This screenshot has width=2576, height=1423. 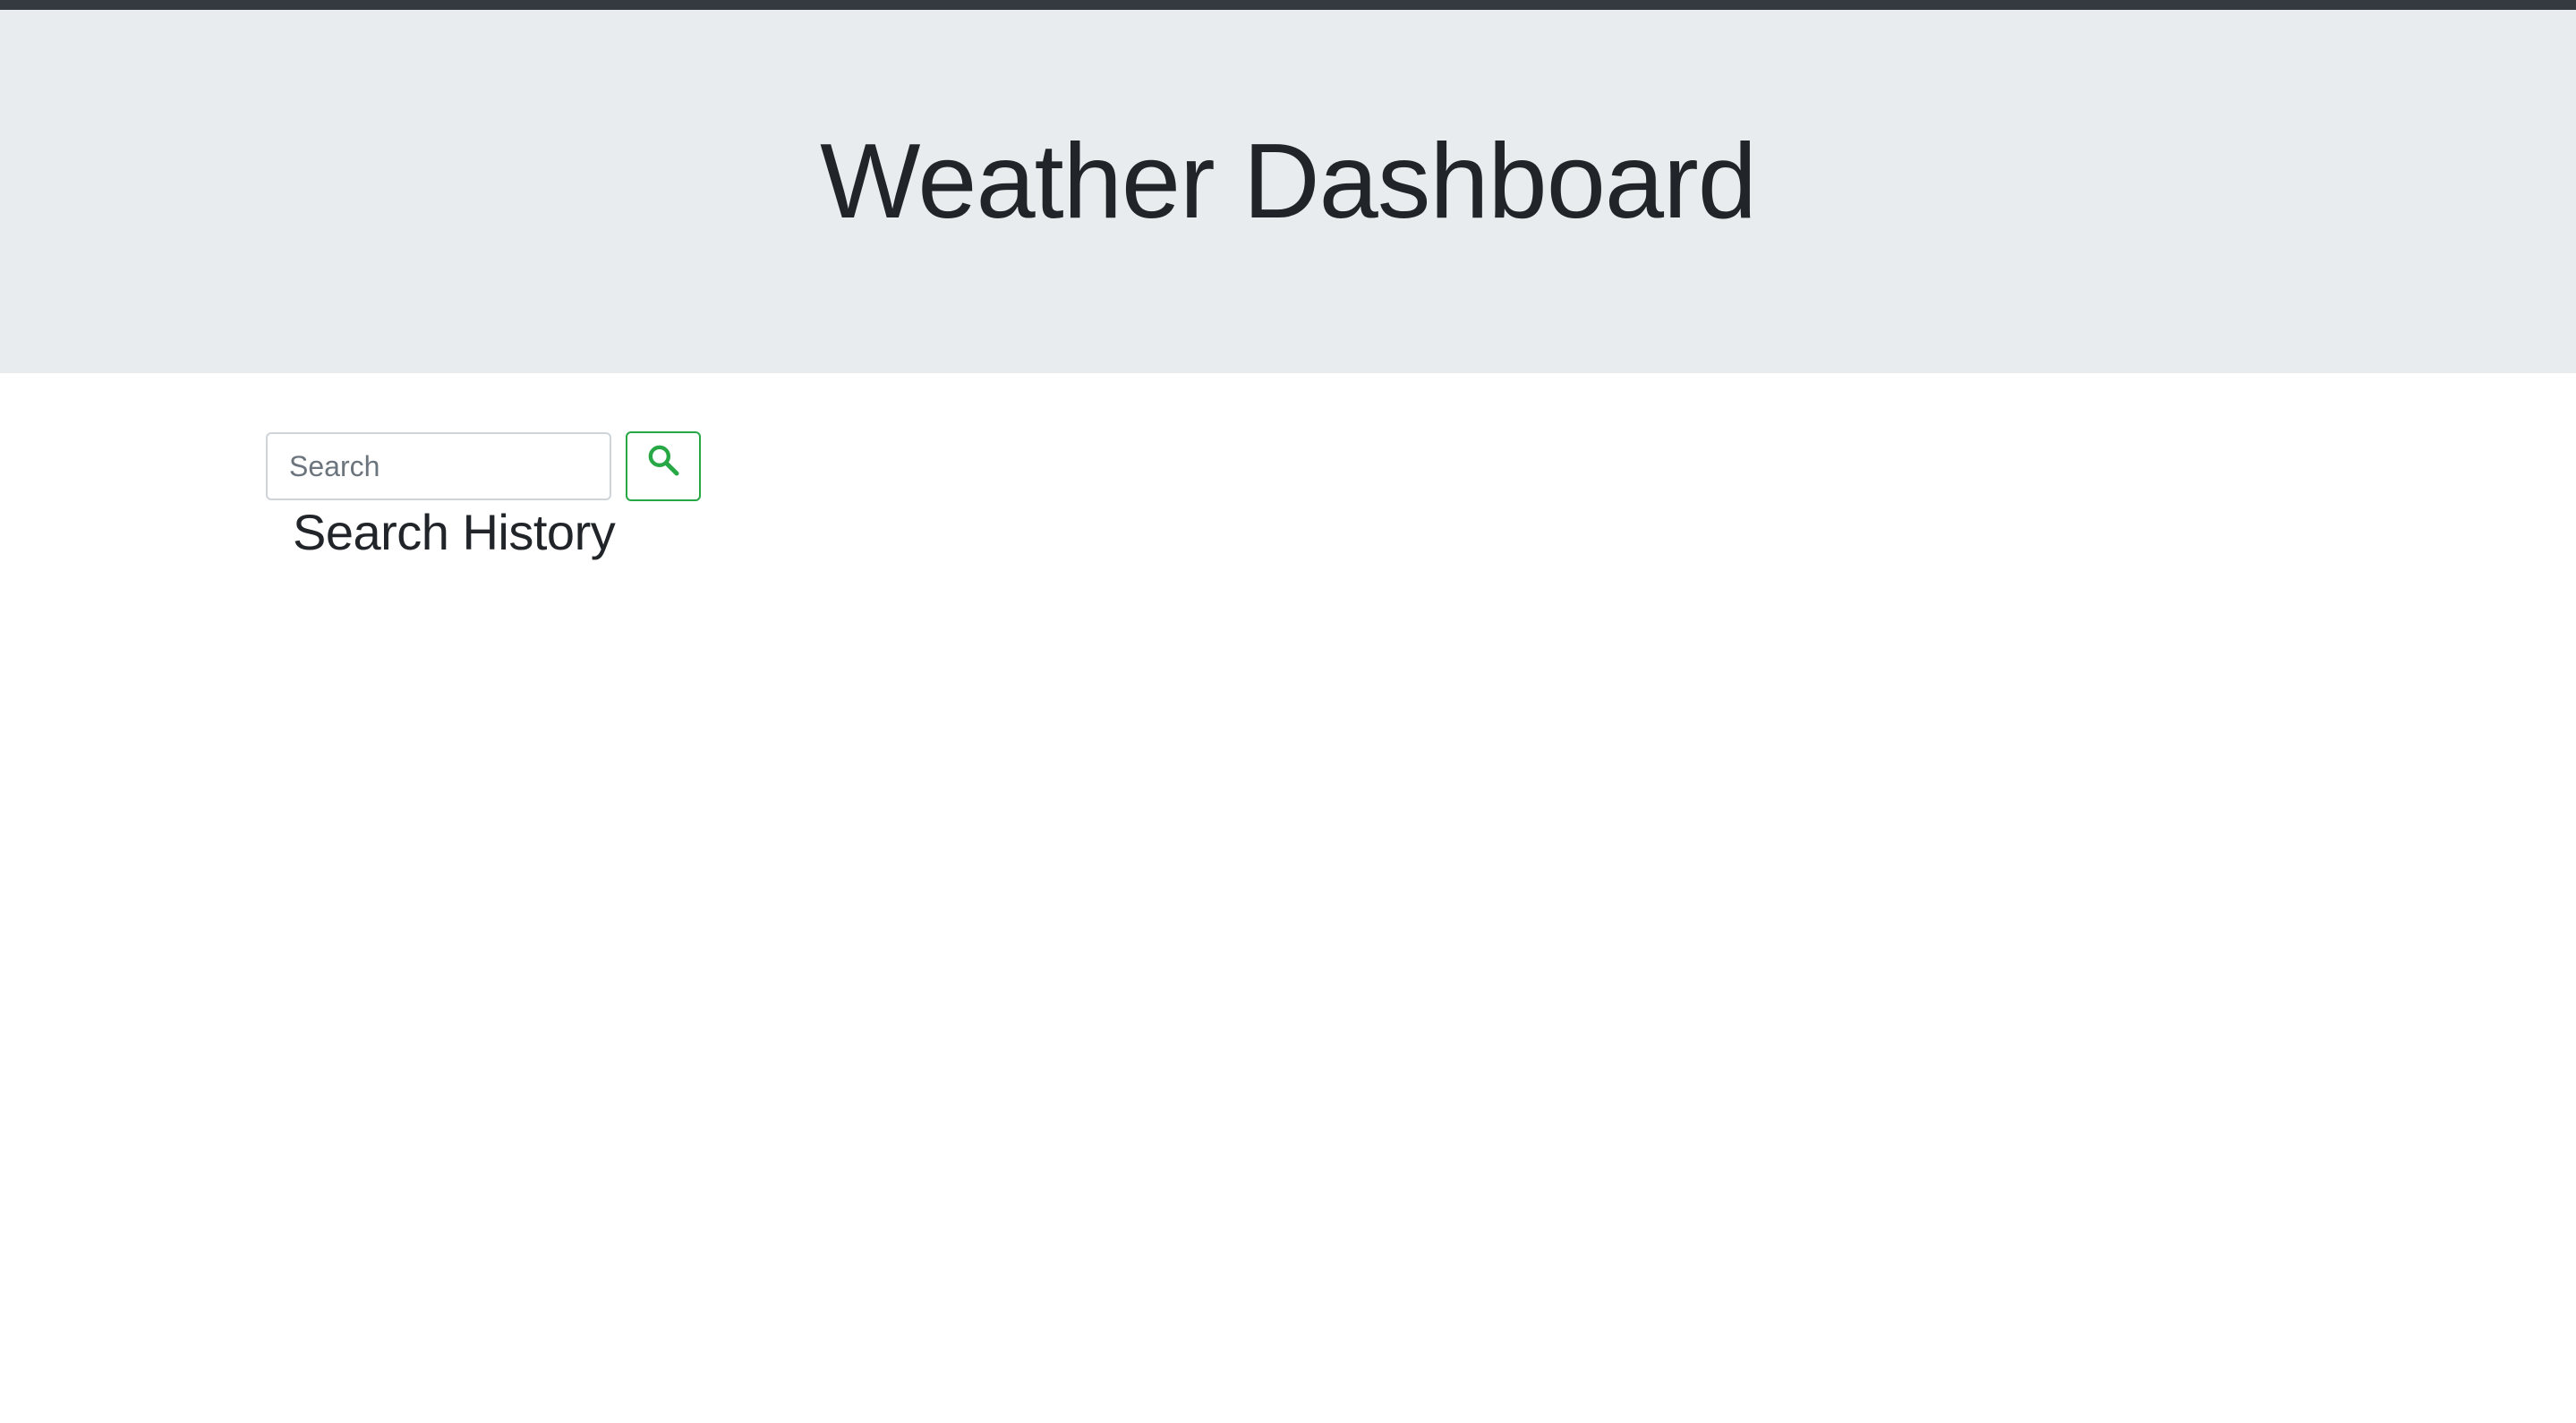 I want to click on search-bar, so click(x=483, y=466).